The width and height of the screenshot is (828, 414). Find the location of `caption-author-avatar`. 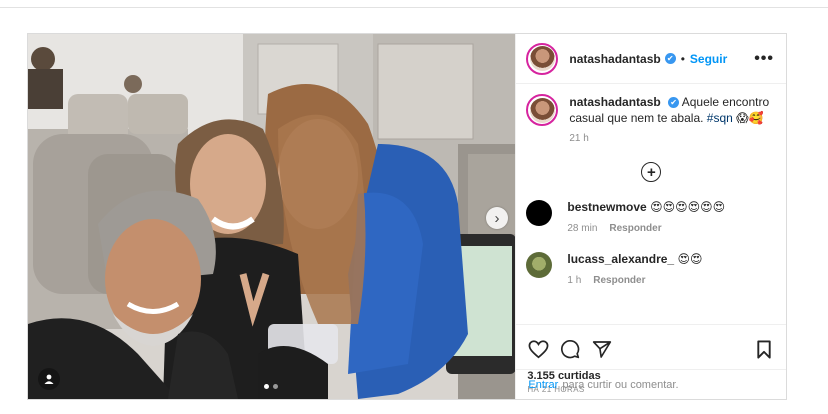

caption-author-avatar is located at coordinates (542, 110).